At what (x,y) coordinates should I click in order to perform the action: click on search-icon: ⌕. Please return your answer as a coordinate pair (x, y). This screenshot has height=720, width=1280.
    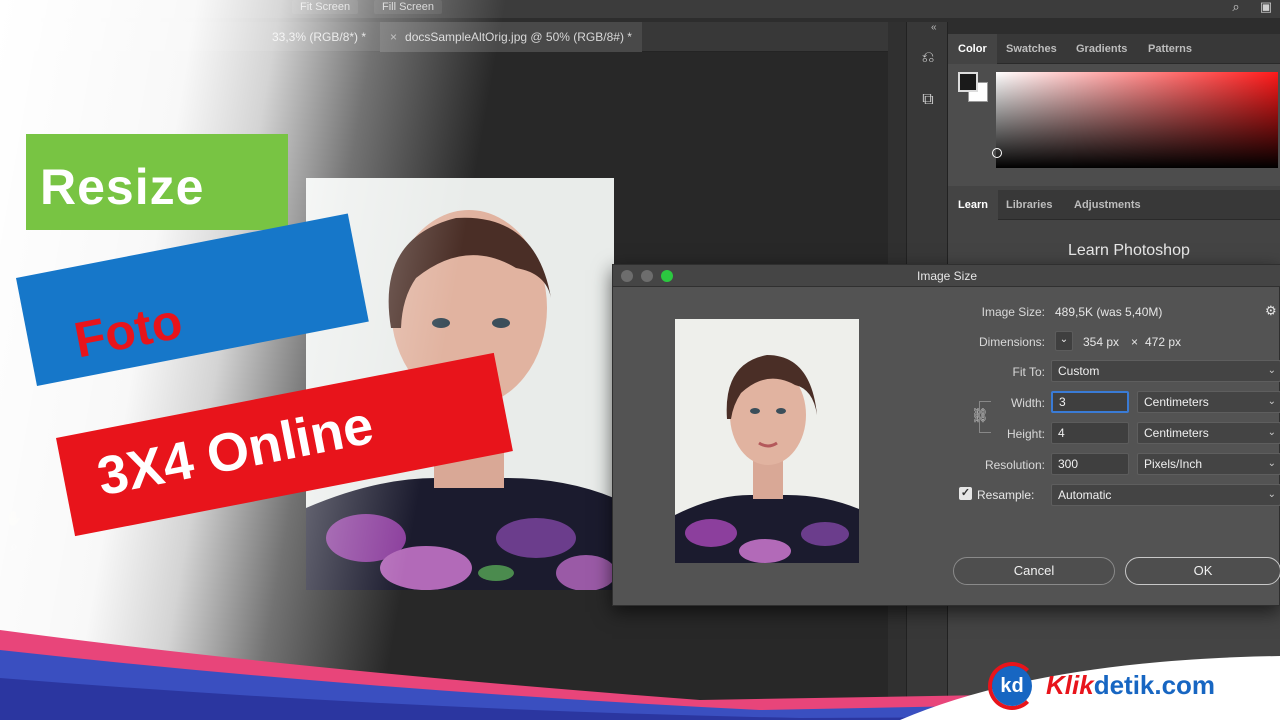
    Looking at the image, I should click on (1236, 7).